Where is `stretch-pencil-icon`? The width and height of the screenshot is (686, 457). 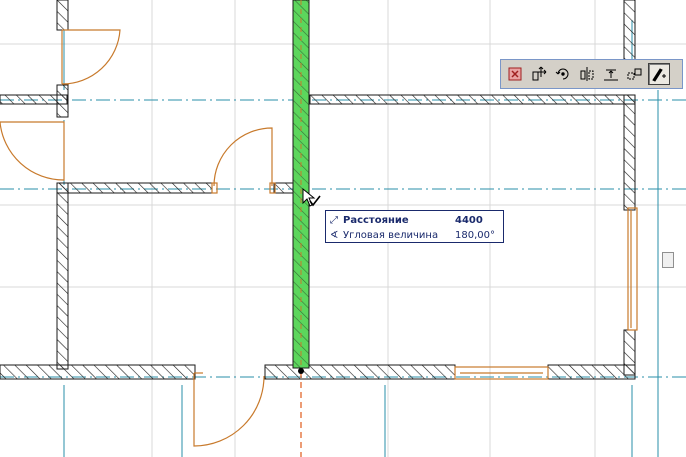 stretch-pencil-icon is located at coordinates (659, 75).